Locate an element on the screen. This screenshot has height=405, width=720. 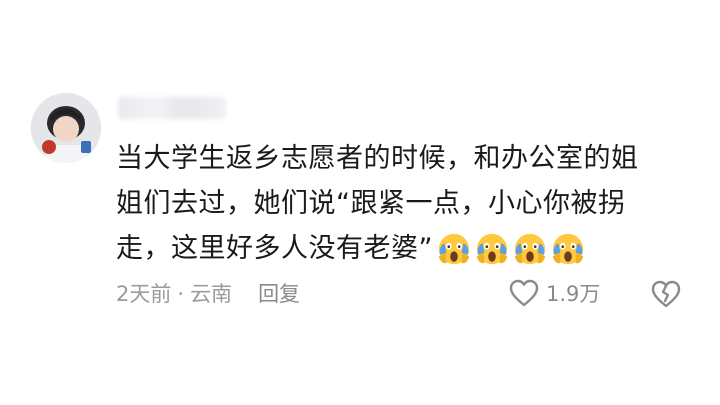
reply-button: 回复 is located at coordinates (279, 294).